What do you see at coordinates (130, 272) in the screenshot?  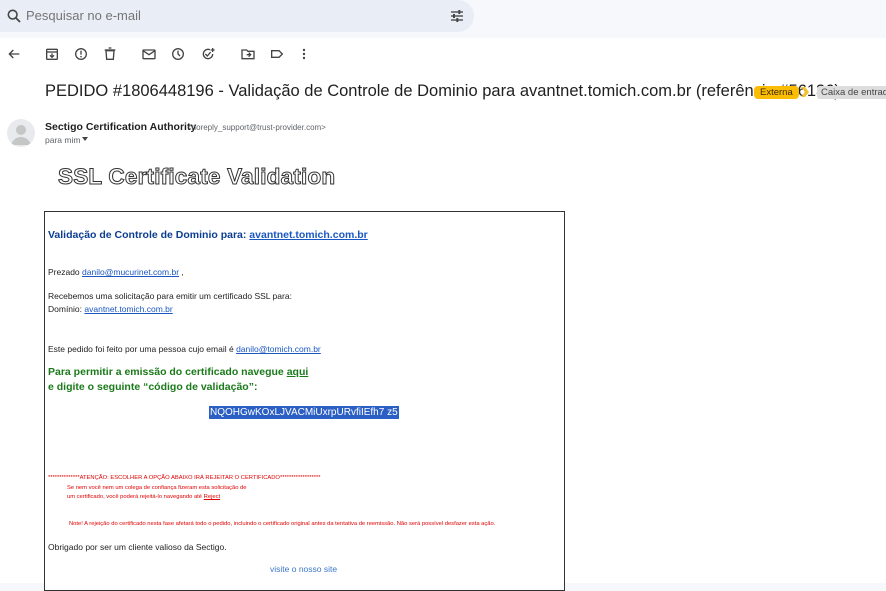 I see `greeting-email-link: danilo@mucurinet.com.br` at bounding box center [130, 272].